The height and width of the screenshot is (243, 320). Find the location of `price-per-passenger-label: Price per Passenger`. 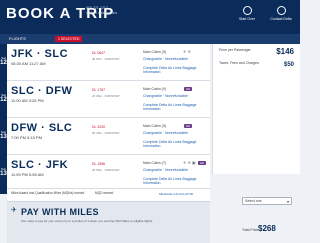

price-per-passenger-label: Price per Passenger is located at coordinates (235, 50).